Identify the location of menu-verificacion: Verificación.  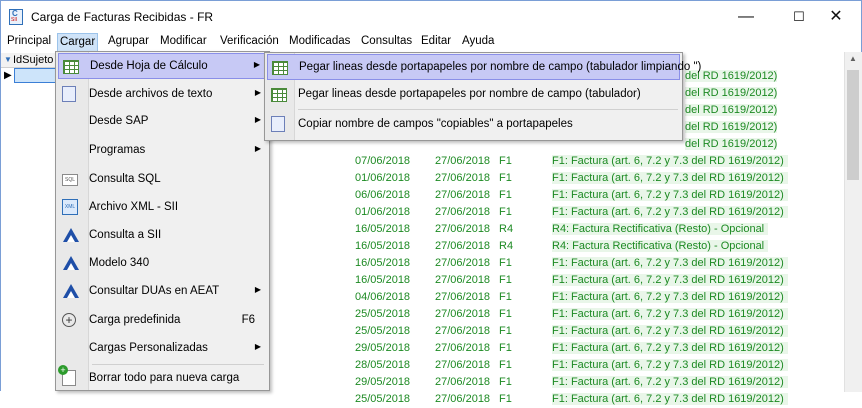
(249, 41).